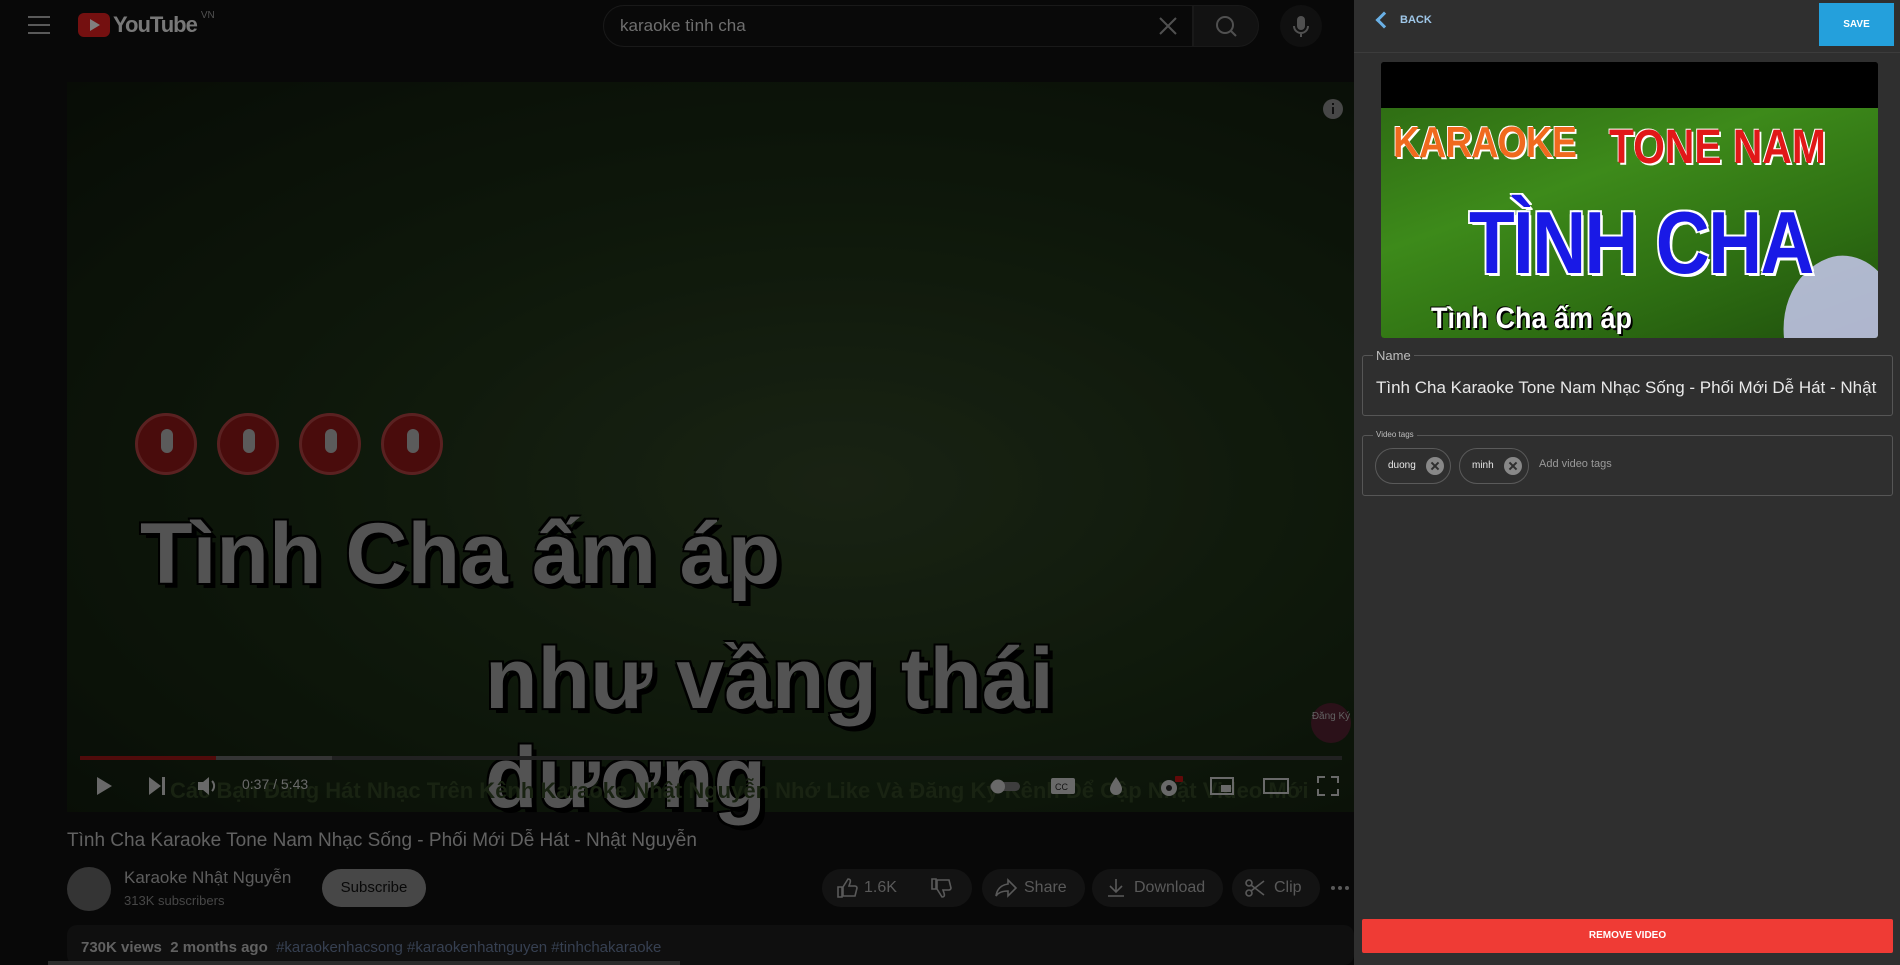 The image size is (1900, 965). I want to click on like-count: 1.6K, so click(880, 887).